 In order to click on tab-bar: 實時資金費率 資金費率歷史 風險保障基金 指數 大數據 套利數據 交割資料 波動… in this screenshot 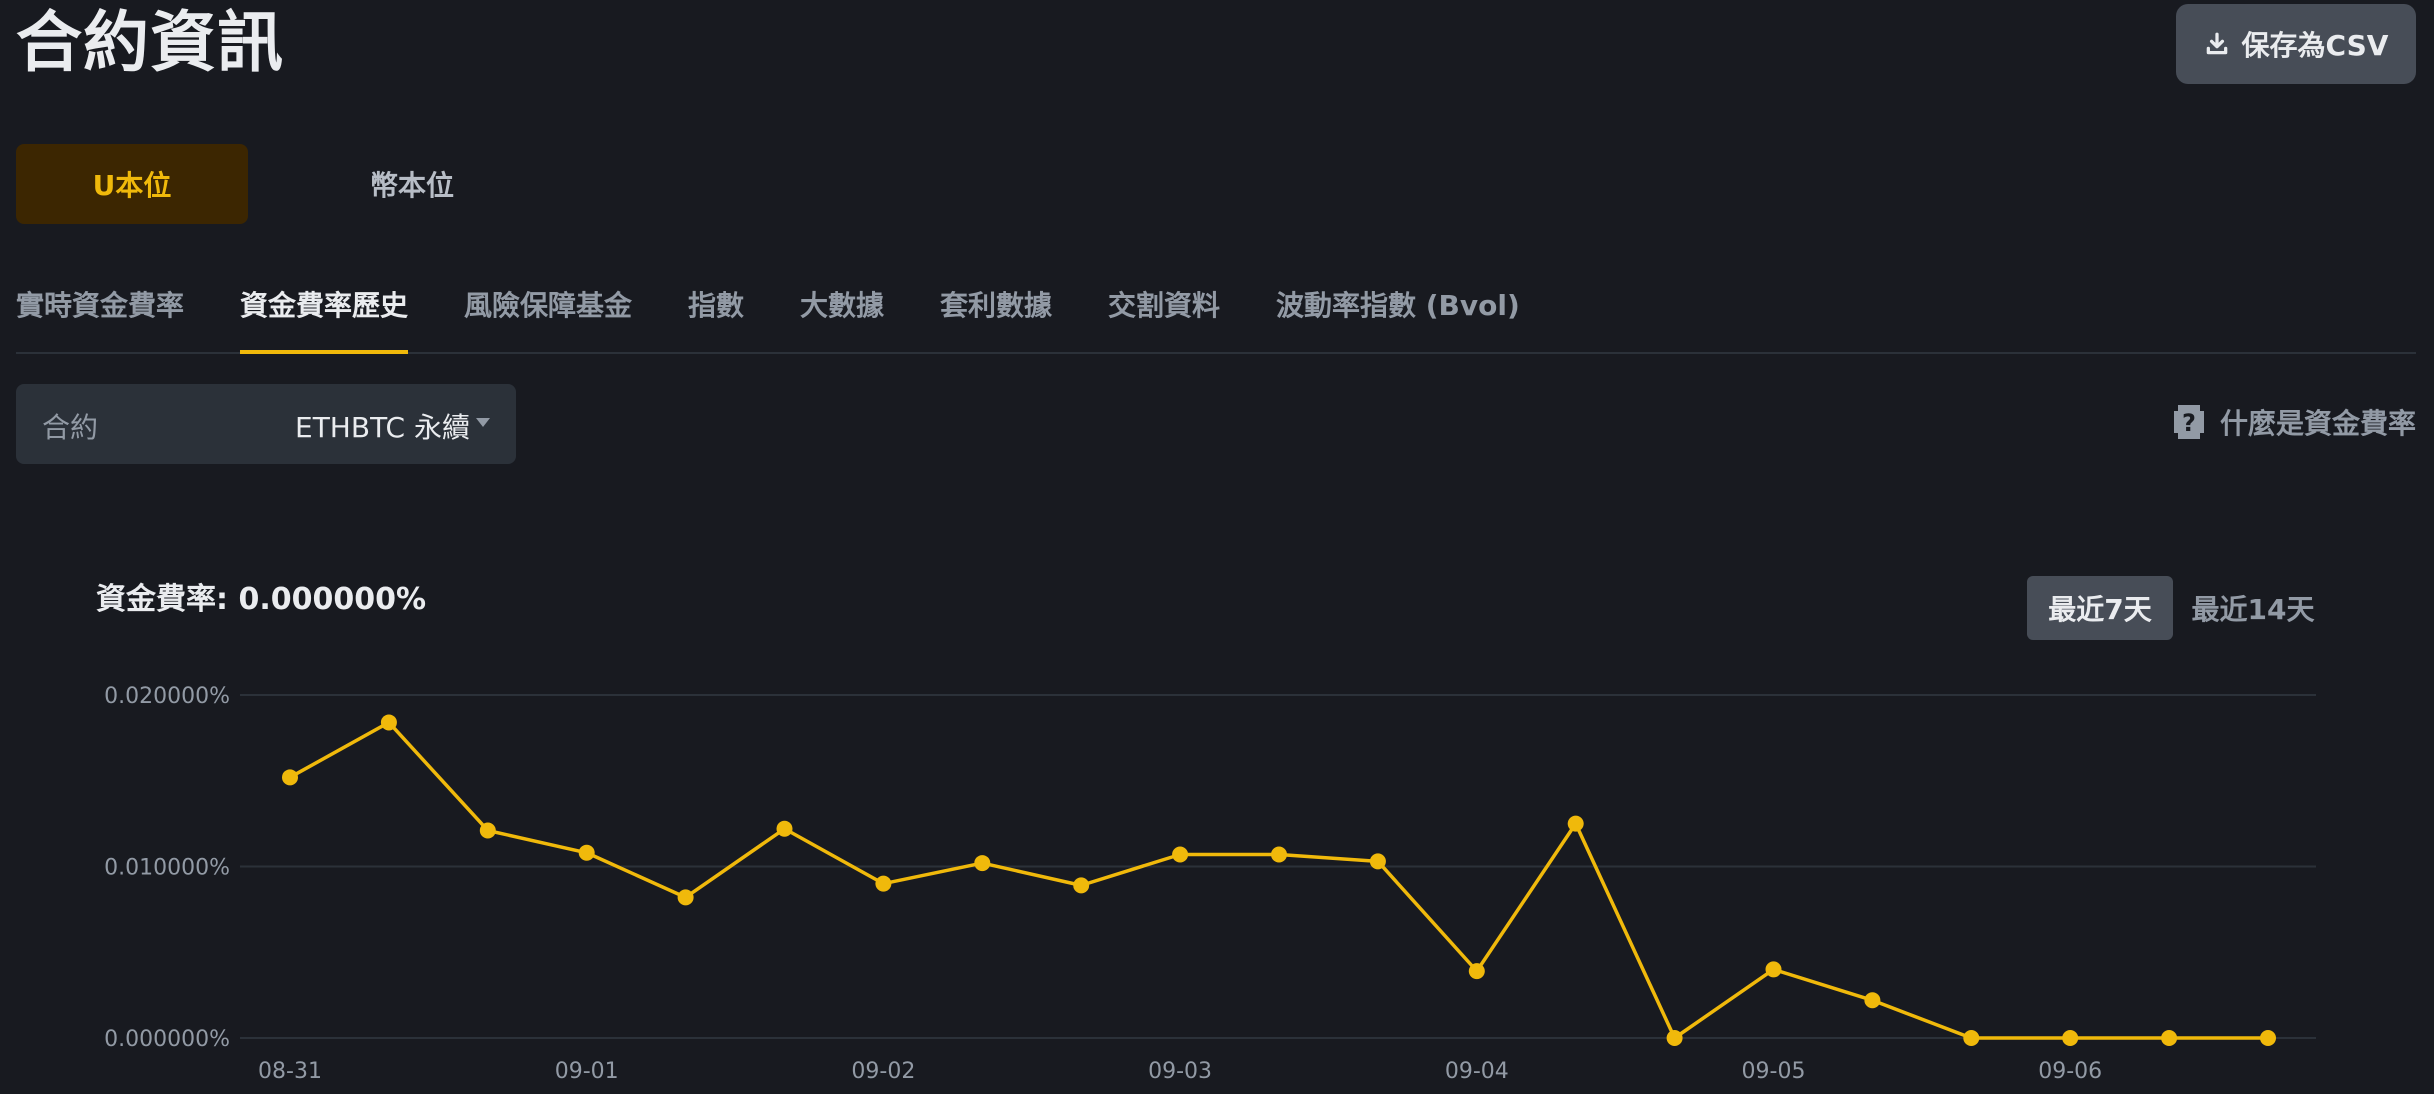, I will do `click(1216, 315)`.